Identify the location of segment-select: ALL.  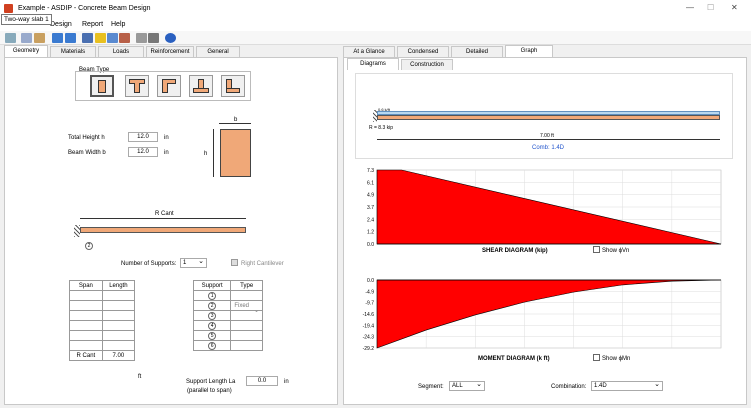
(467, 385).